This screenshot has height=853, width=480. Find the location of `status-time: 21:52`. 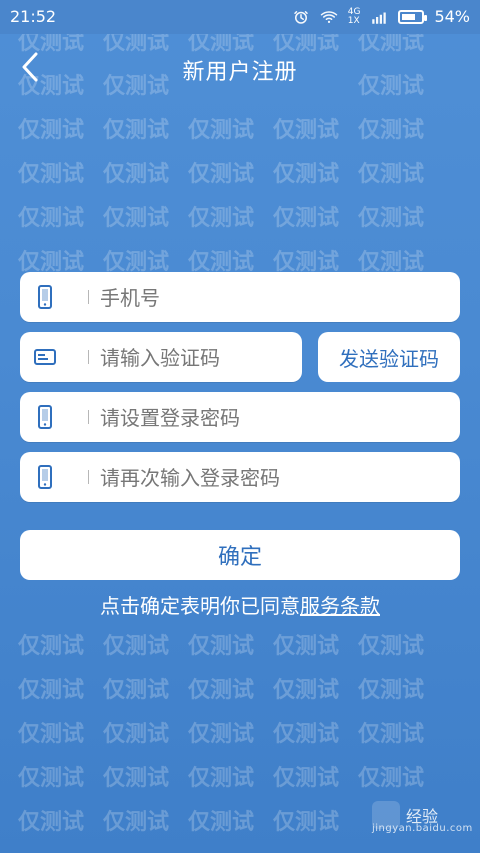

status-time: 21:52 is located at coordinates (33, 16).